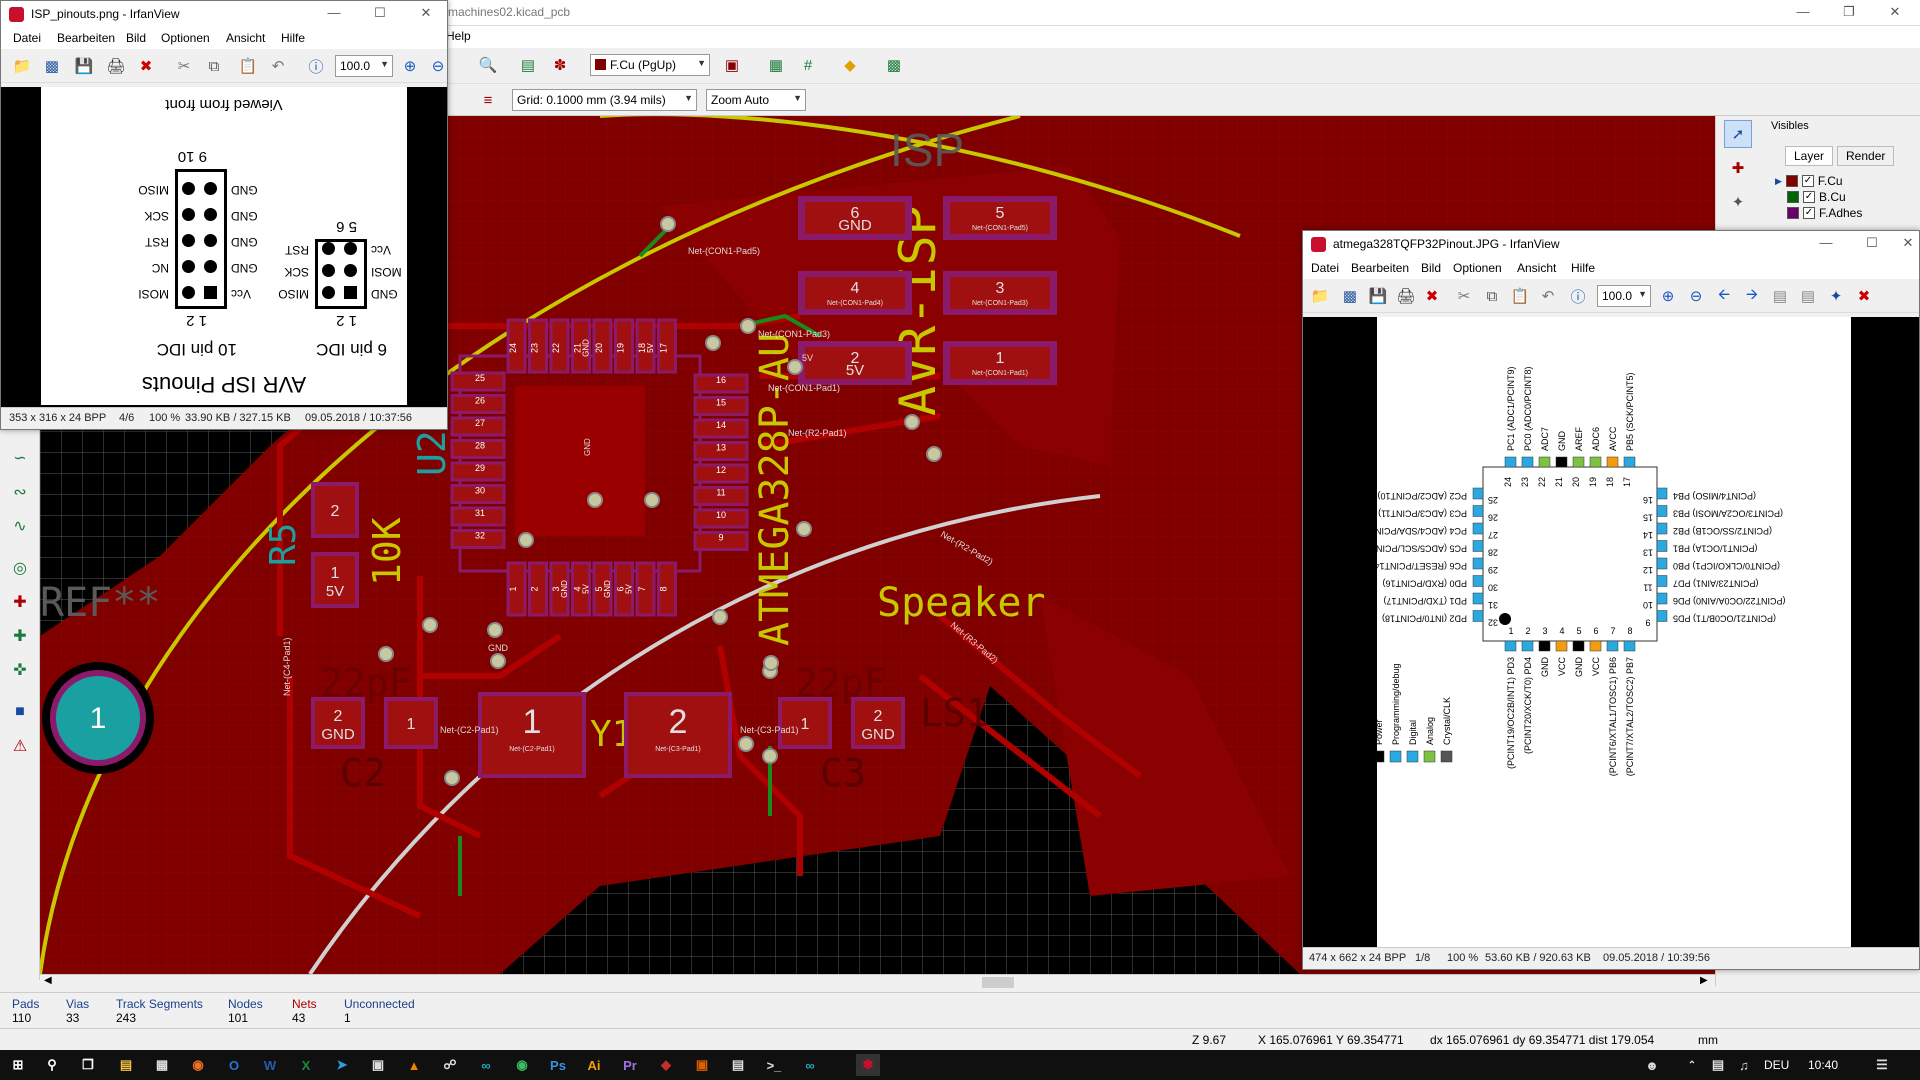  What do you see at coordinates (20, 602) in the screenshot?
I see `ratsnest-icon: ✚` at bounding box center [20, 602].